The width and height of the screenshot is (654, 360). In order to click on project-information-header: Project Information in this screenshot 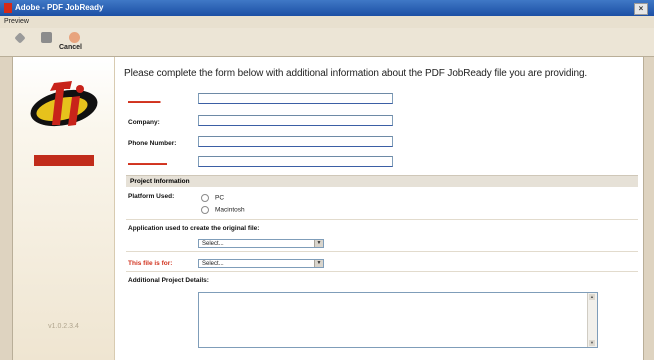, I will do `click(382, 181)`.